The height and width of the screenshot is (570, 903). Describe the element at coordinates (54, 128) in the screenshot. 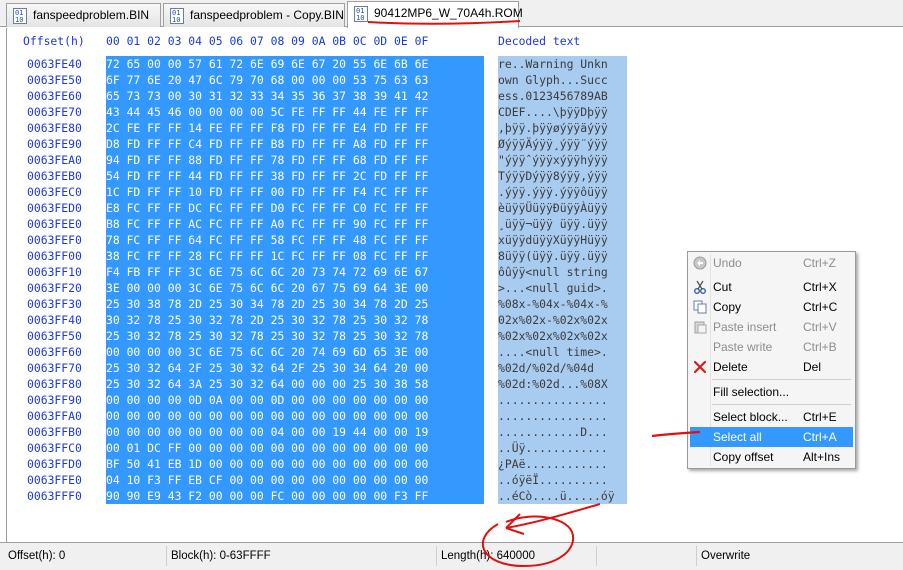

I see `row-offset: 0063FE80` at that location.